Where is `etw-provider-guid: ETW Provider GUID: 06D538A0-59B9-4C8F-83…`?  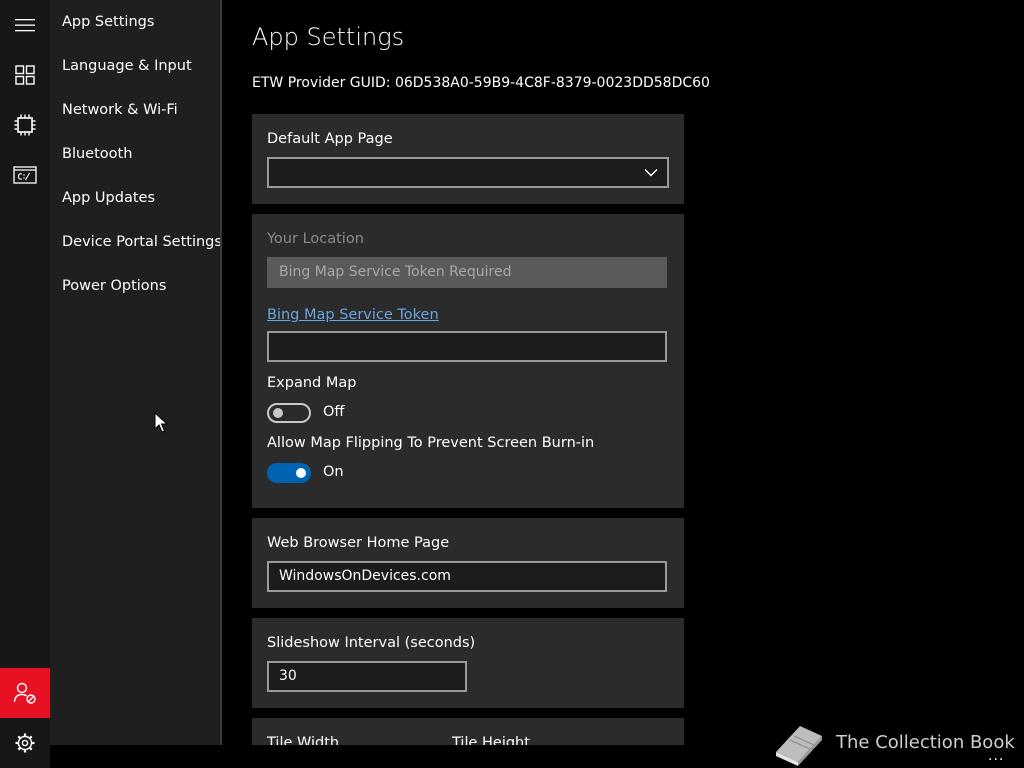 etw-provider-guid: ETW Provider GUID: 06D538A0-59B9-4C8F-83… is located at coordinates (481, 83).